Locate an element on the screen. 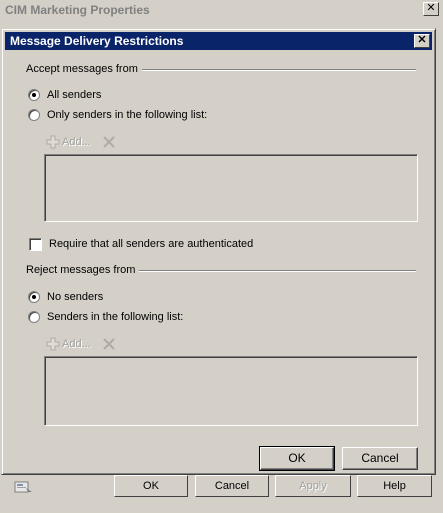 This screenshot has width=443, height=513. parent-close-icon: ✕ is located at coordinates (431, 9).